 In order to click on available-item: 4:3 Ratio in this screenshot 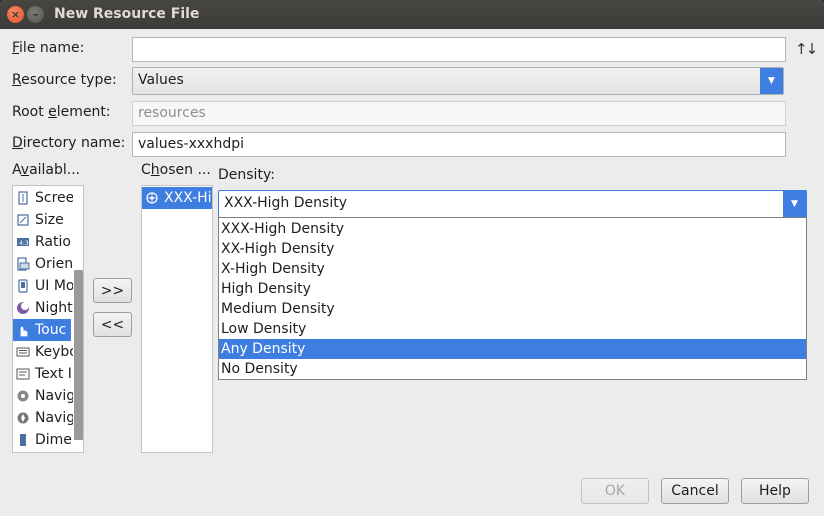, I will do `click(42, 242)`.